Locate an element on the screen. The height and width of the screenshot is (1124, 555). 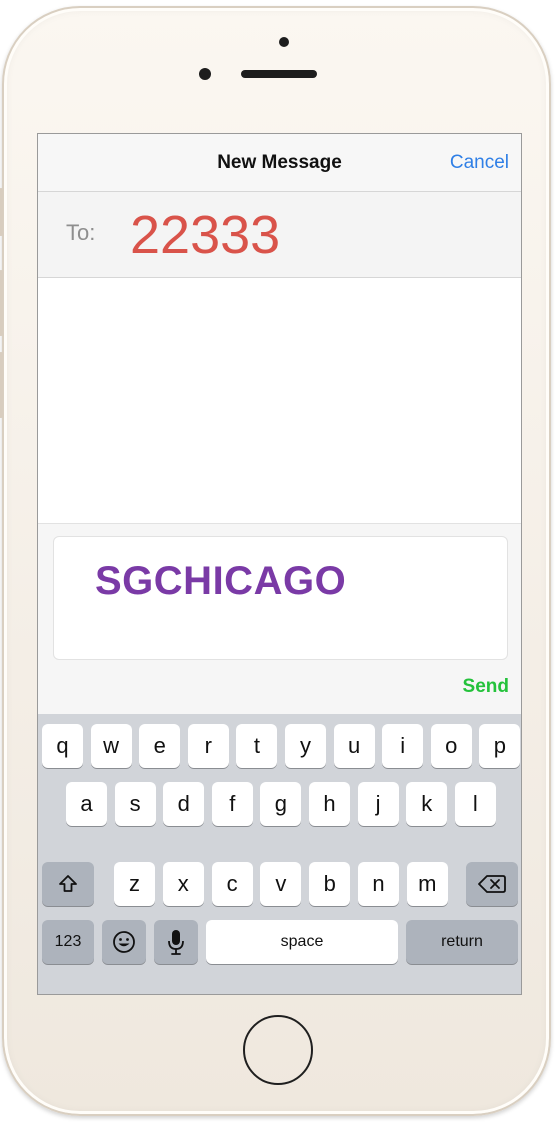
key-n: n is located at coordinates (378, 884).